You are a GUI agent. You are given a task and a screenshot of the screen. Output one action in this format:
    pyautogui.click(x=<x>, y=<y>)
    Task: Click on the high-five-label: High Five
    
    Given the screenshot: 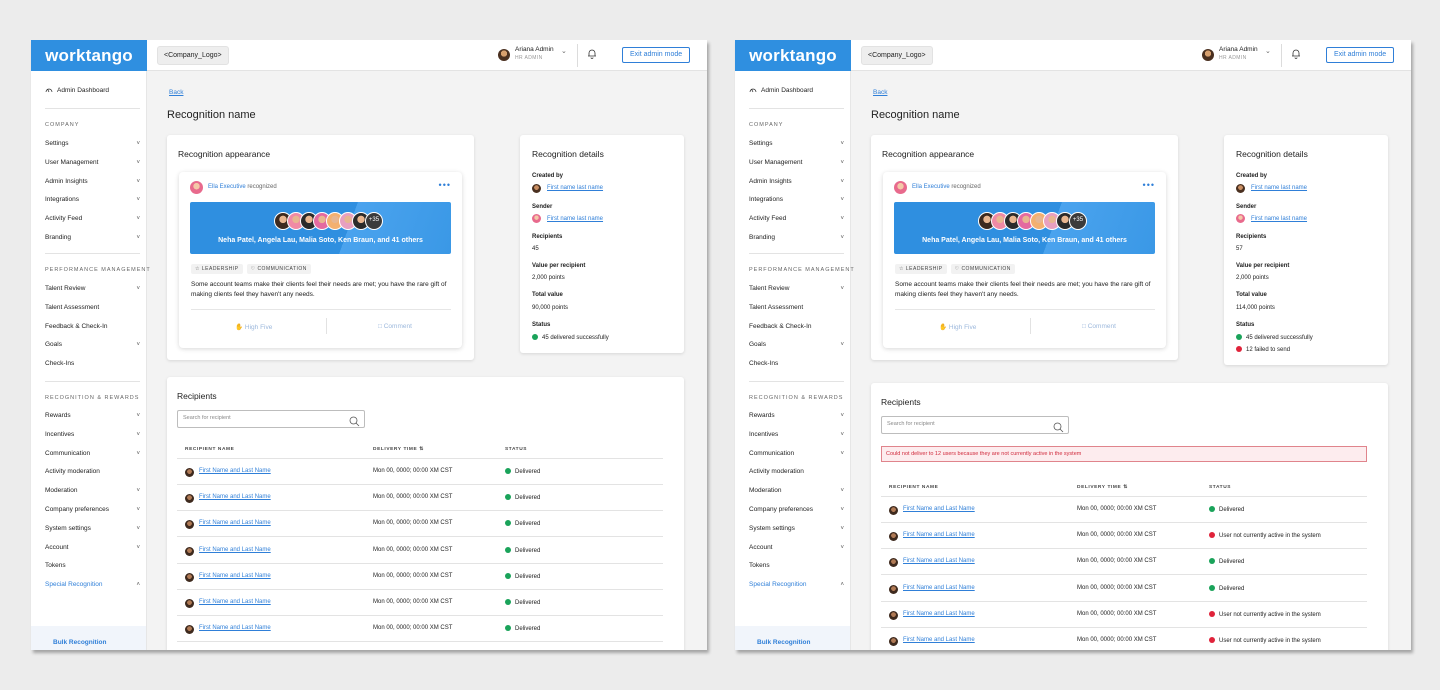 What is the action you would take?
    pyautogui.click(x=962, y=327)
    